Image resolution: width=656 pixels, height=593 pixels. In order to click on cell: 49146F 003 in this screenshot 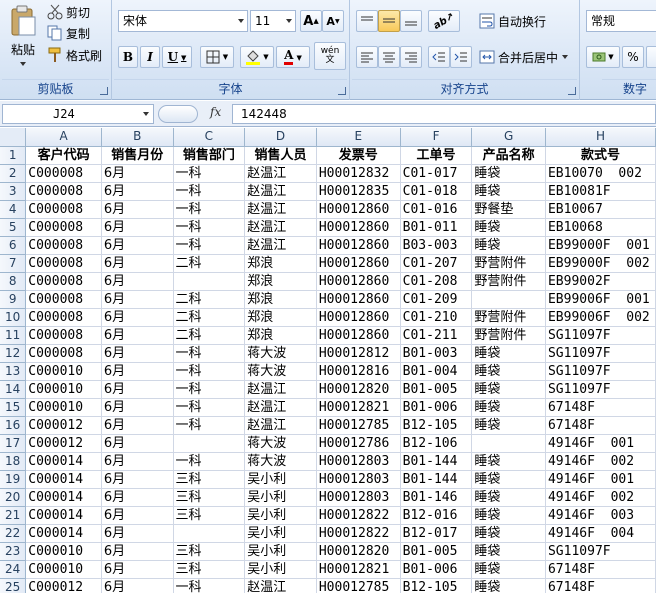, I will do `click(600, 515)`.